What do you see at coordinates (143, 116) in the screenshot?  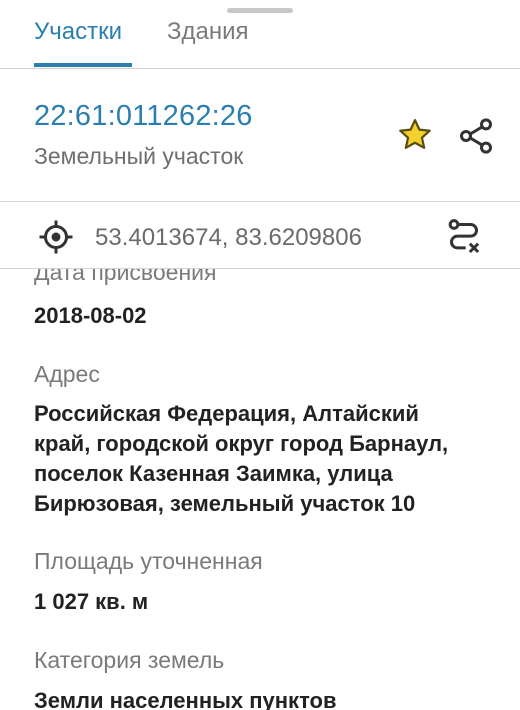 I see `cadastral-number: 22:61:011262:26` at bounding box center [143, 116].